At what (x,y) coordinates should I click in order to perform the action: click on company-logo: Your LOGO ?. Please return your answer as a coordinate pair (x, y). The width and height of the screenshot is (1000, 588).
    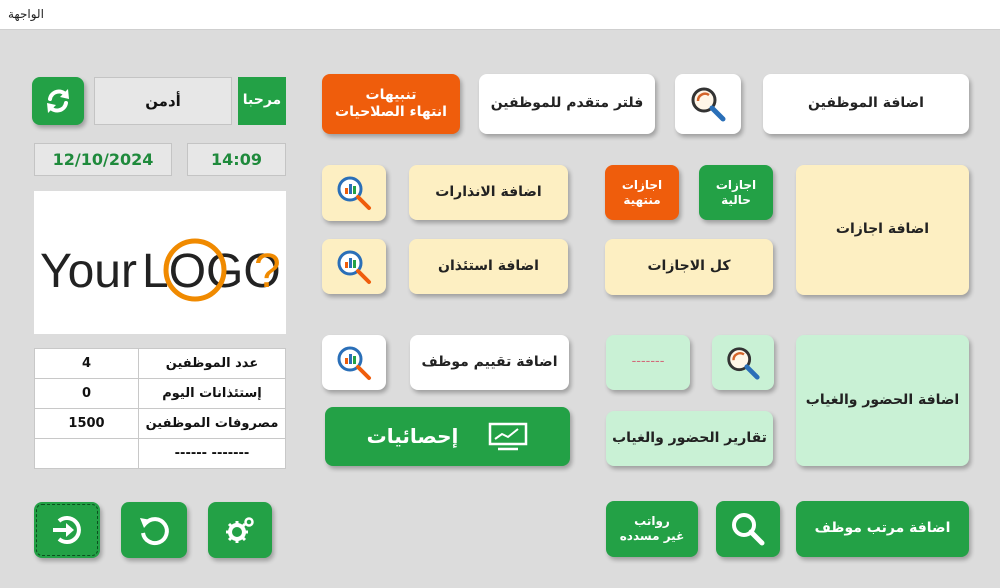
    Looking at the image, I should click on (160, 262).